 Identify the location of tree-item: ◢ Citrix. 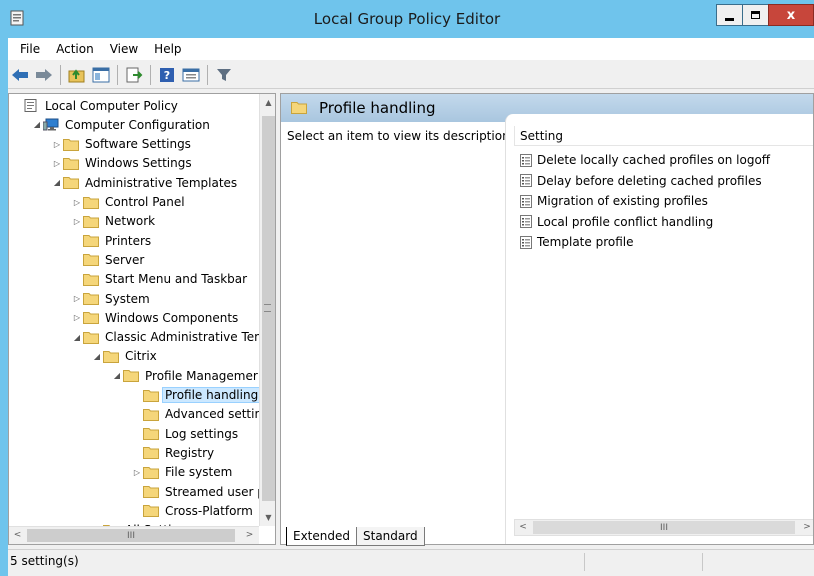
(124, 356).